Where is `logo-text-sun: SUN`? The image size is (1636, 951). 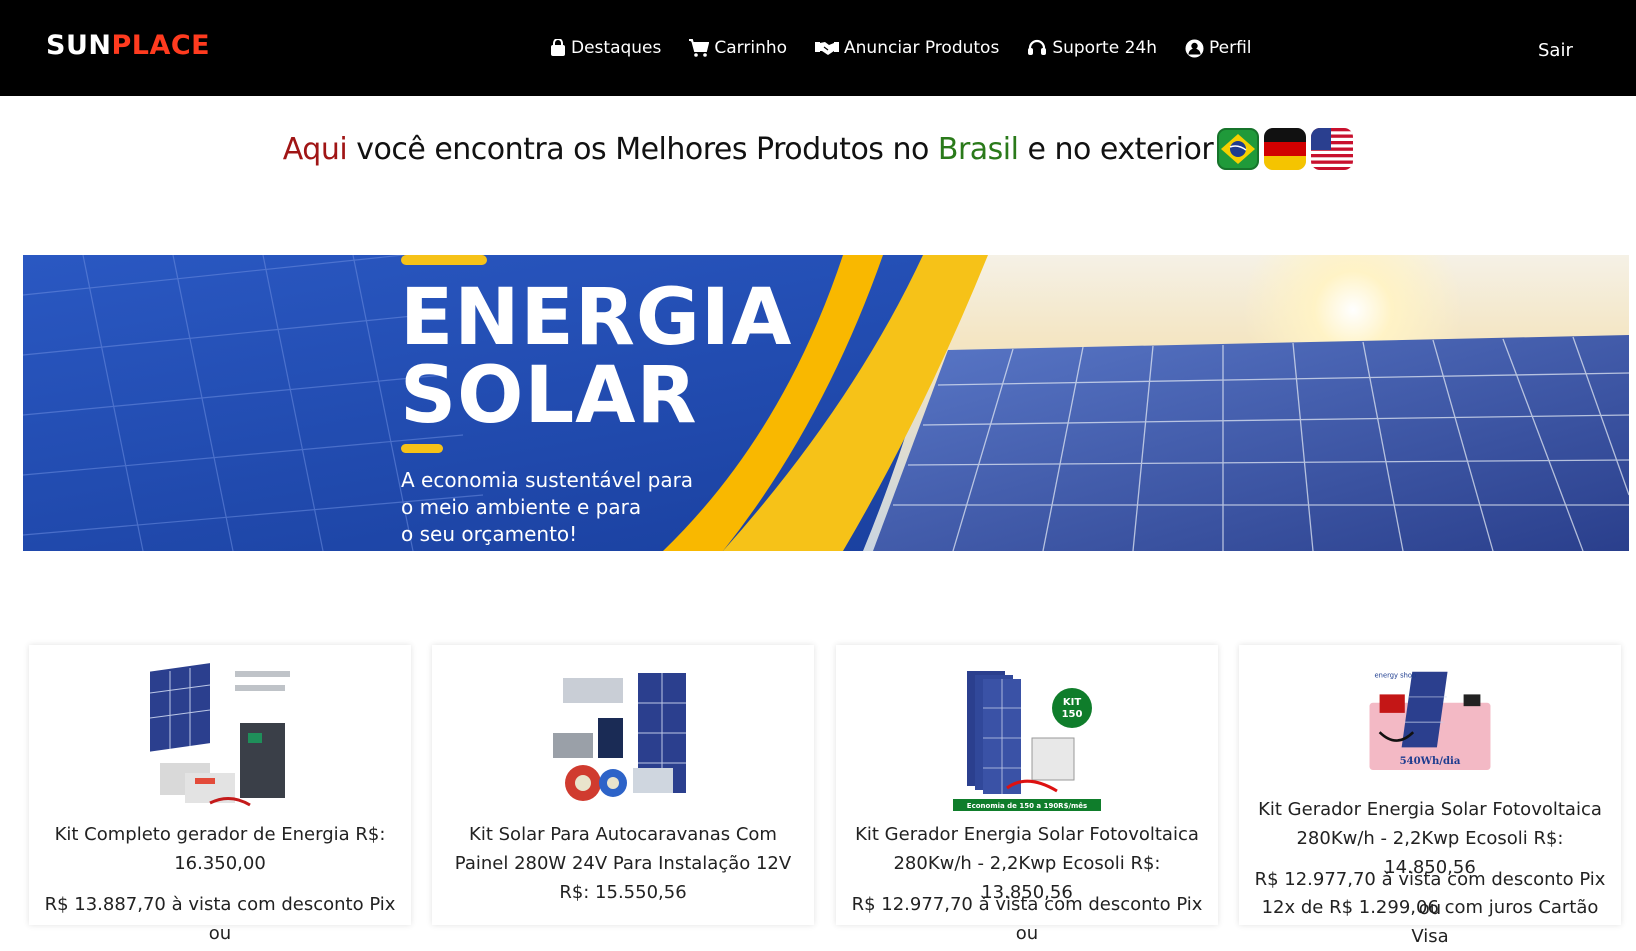
logo-text-sun: SUN is located at coordinates (79, 45).